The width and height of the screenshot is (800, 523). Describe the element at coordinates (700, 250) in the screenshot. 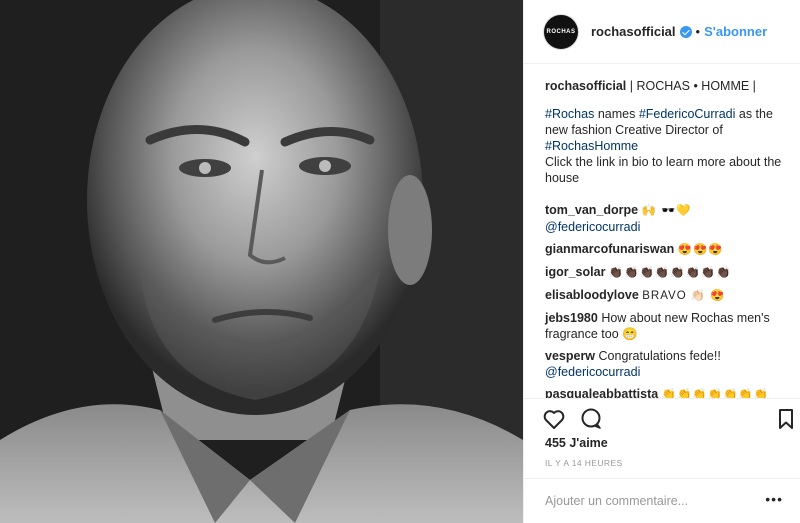

I see `comment-text: 😍😍😍` at that location.